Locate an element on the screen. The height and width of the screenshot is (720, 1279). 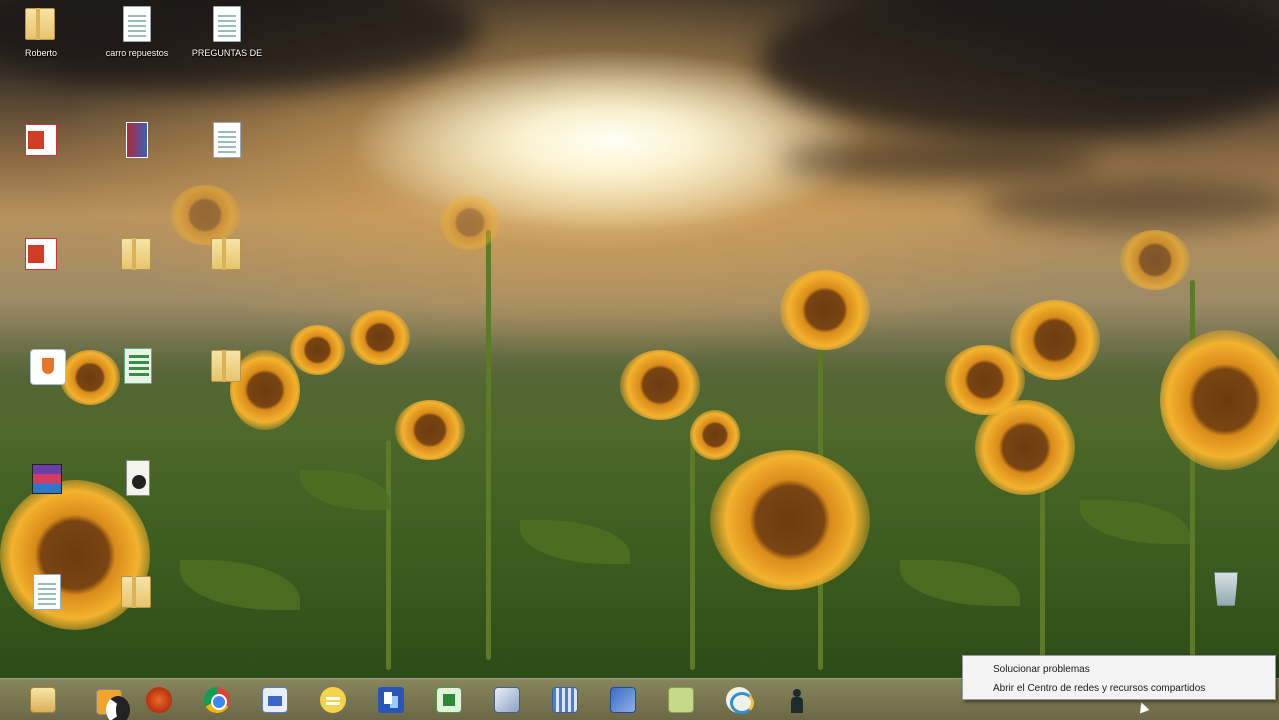
desktop-icon-winrar is located at coordinates (47, 480).